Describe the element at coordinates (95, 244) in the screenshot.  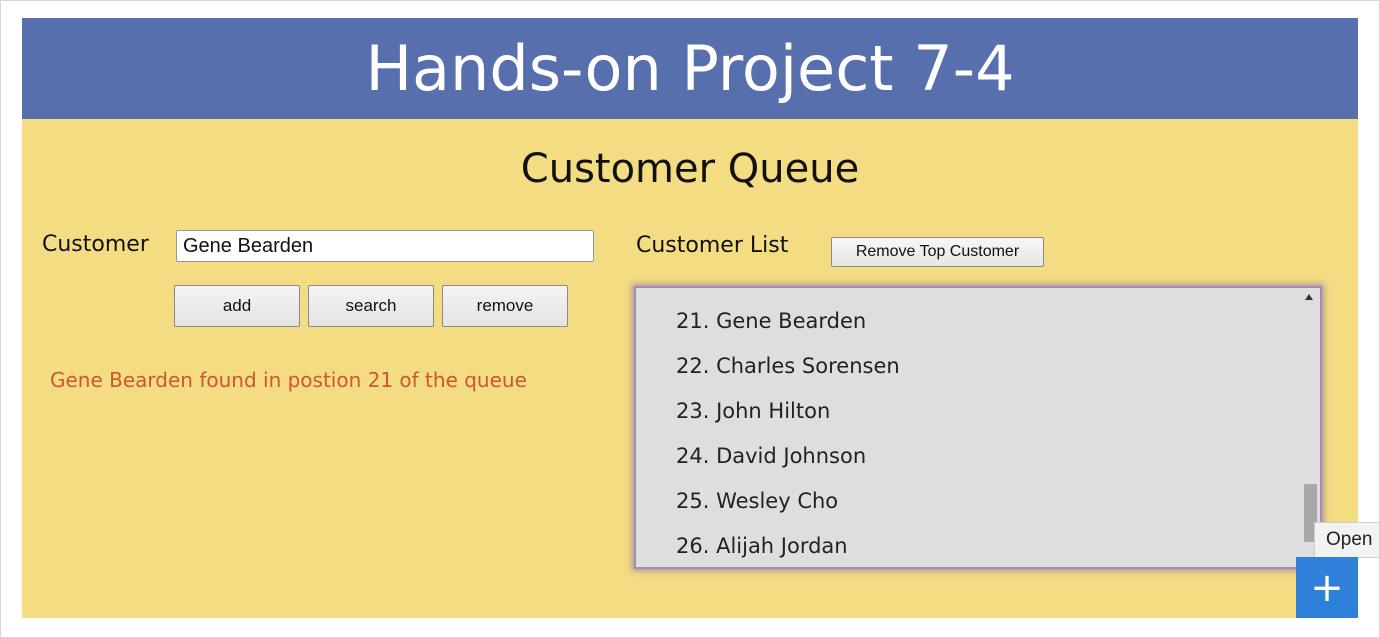
I see `customer-label: Customer` at that location.